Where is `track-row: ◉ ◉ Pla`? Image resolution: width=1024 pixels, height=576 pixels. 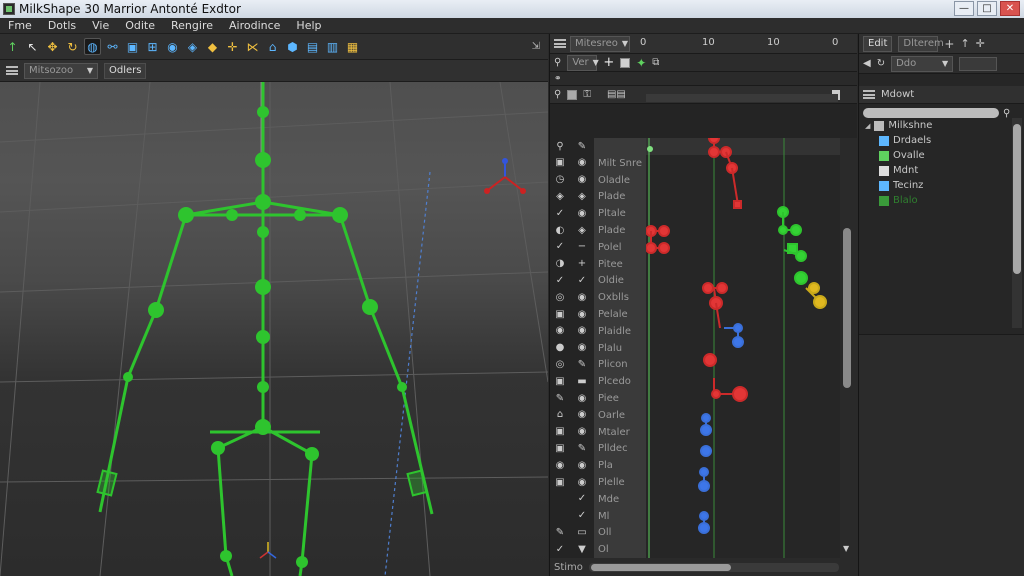
track-row: ◉ ◉ Pla is located at coordinates (695, 465).